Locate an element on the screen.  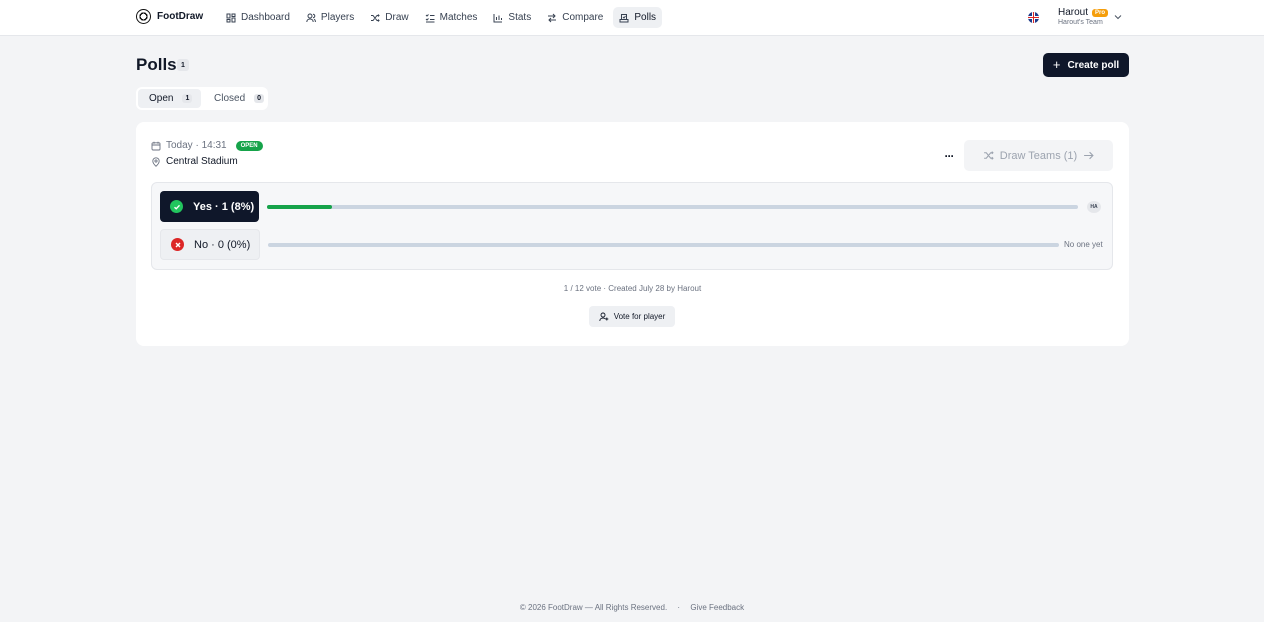
poll-options: Yes · 1 (8%) HA No · 0 (0%) No one yet is located at coordinates (632, 226).